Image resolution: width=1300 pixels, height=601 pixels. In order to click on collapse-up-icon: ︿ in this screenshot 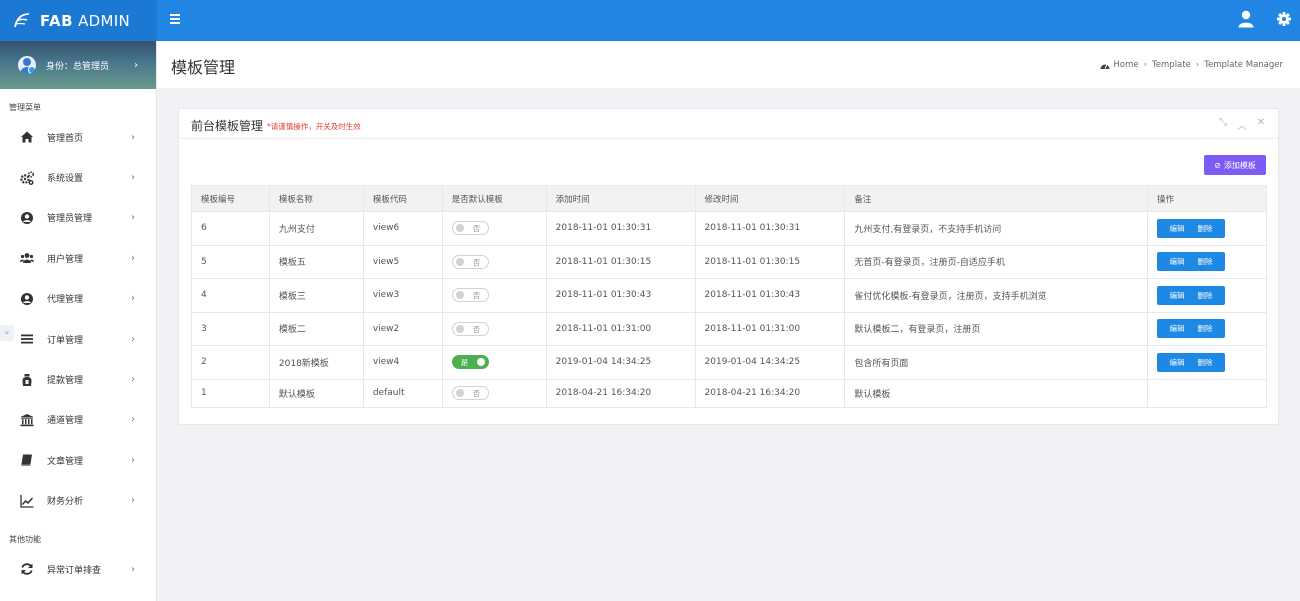, I will do `click(1242, 124)`.